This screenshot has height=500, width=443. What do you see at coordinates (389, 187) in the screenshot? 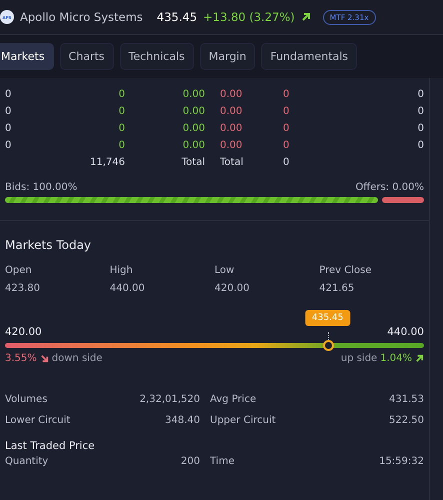
I see `offers-label: Offers: 0.00%` at bounding box center [389, 187].